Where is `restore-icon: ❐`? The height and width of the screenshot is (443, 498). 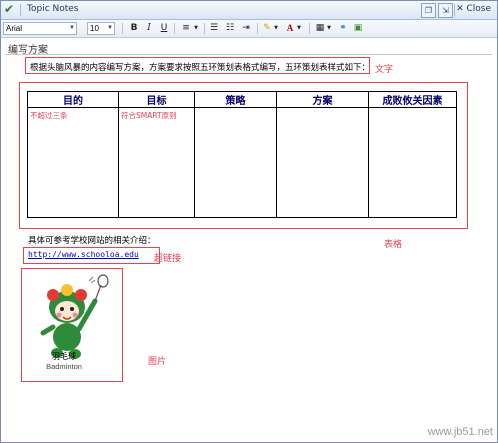
restore-icon: ❐ is located at coordinates (428, 10).